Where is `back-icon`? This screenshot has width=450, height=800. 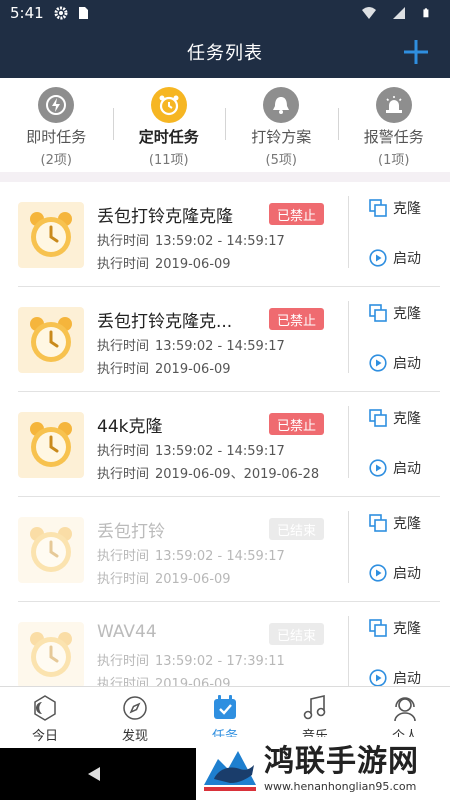
back-icon is located at coordinates (94, 774).